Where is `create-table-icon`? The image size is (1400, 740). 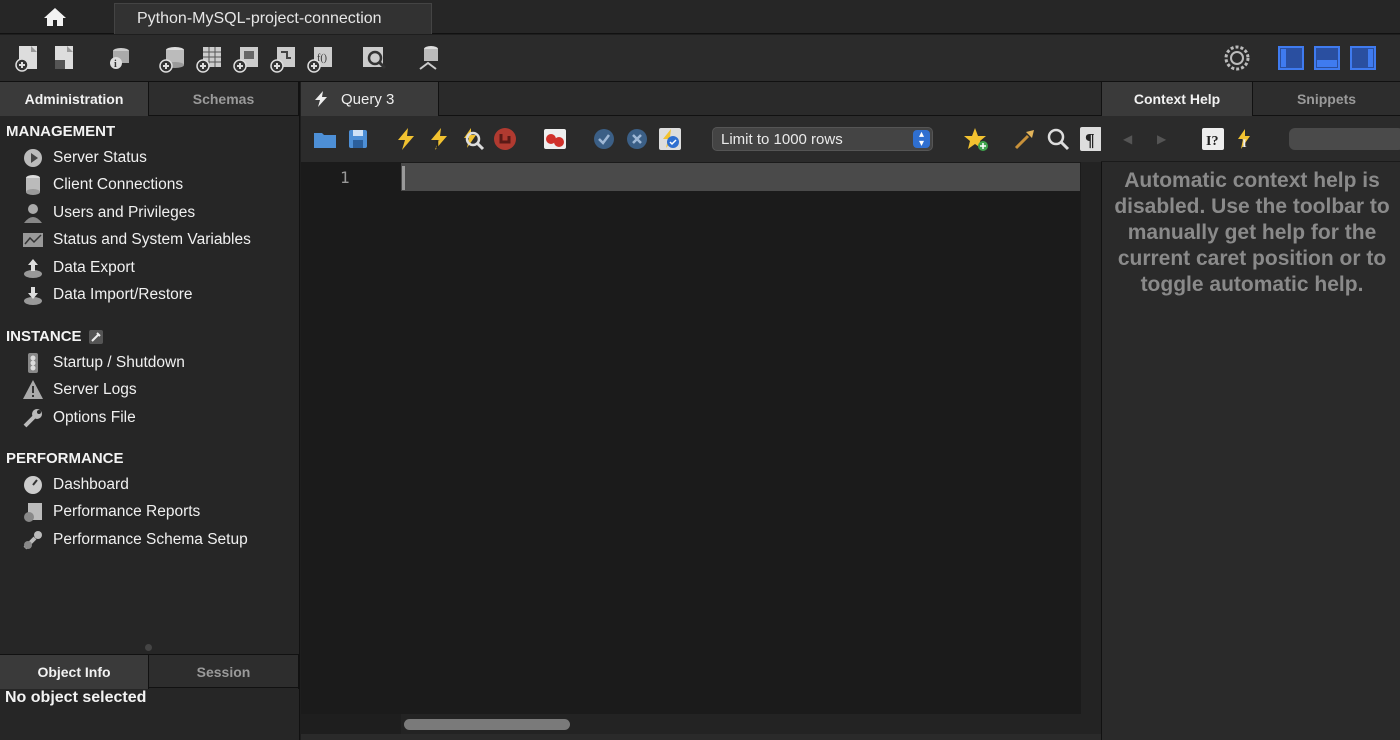
create-table-icon is located at coordinates (210, 58).